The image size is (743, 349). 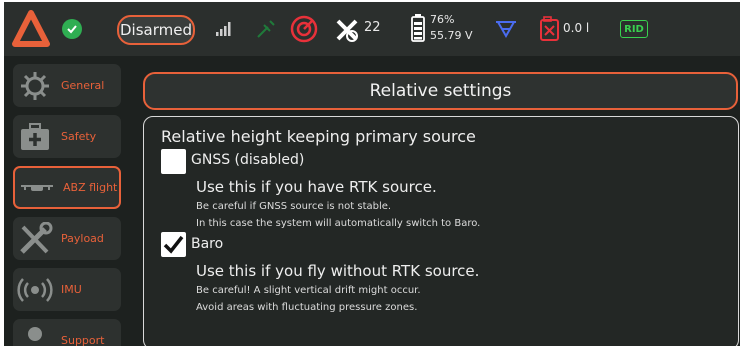 I want to click on sidebar-item-payload: Payload, so click(x=67, y=238).